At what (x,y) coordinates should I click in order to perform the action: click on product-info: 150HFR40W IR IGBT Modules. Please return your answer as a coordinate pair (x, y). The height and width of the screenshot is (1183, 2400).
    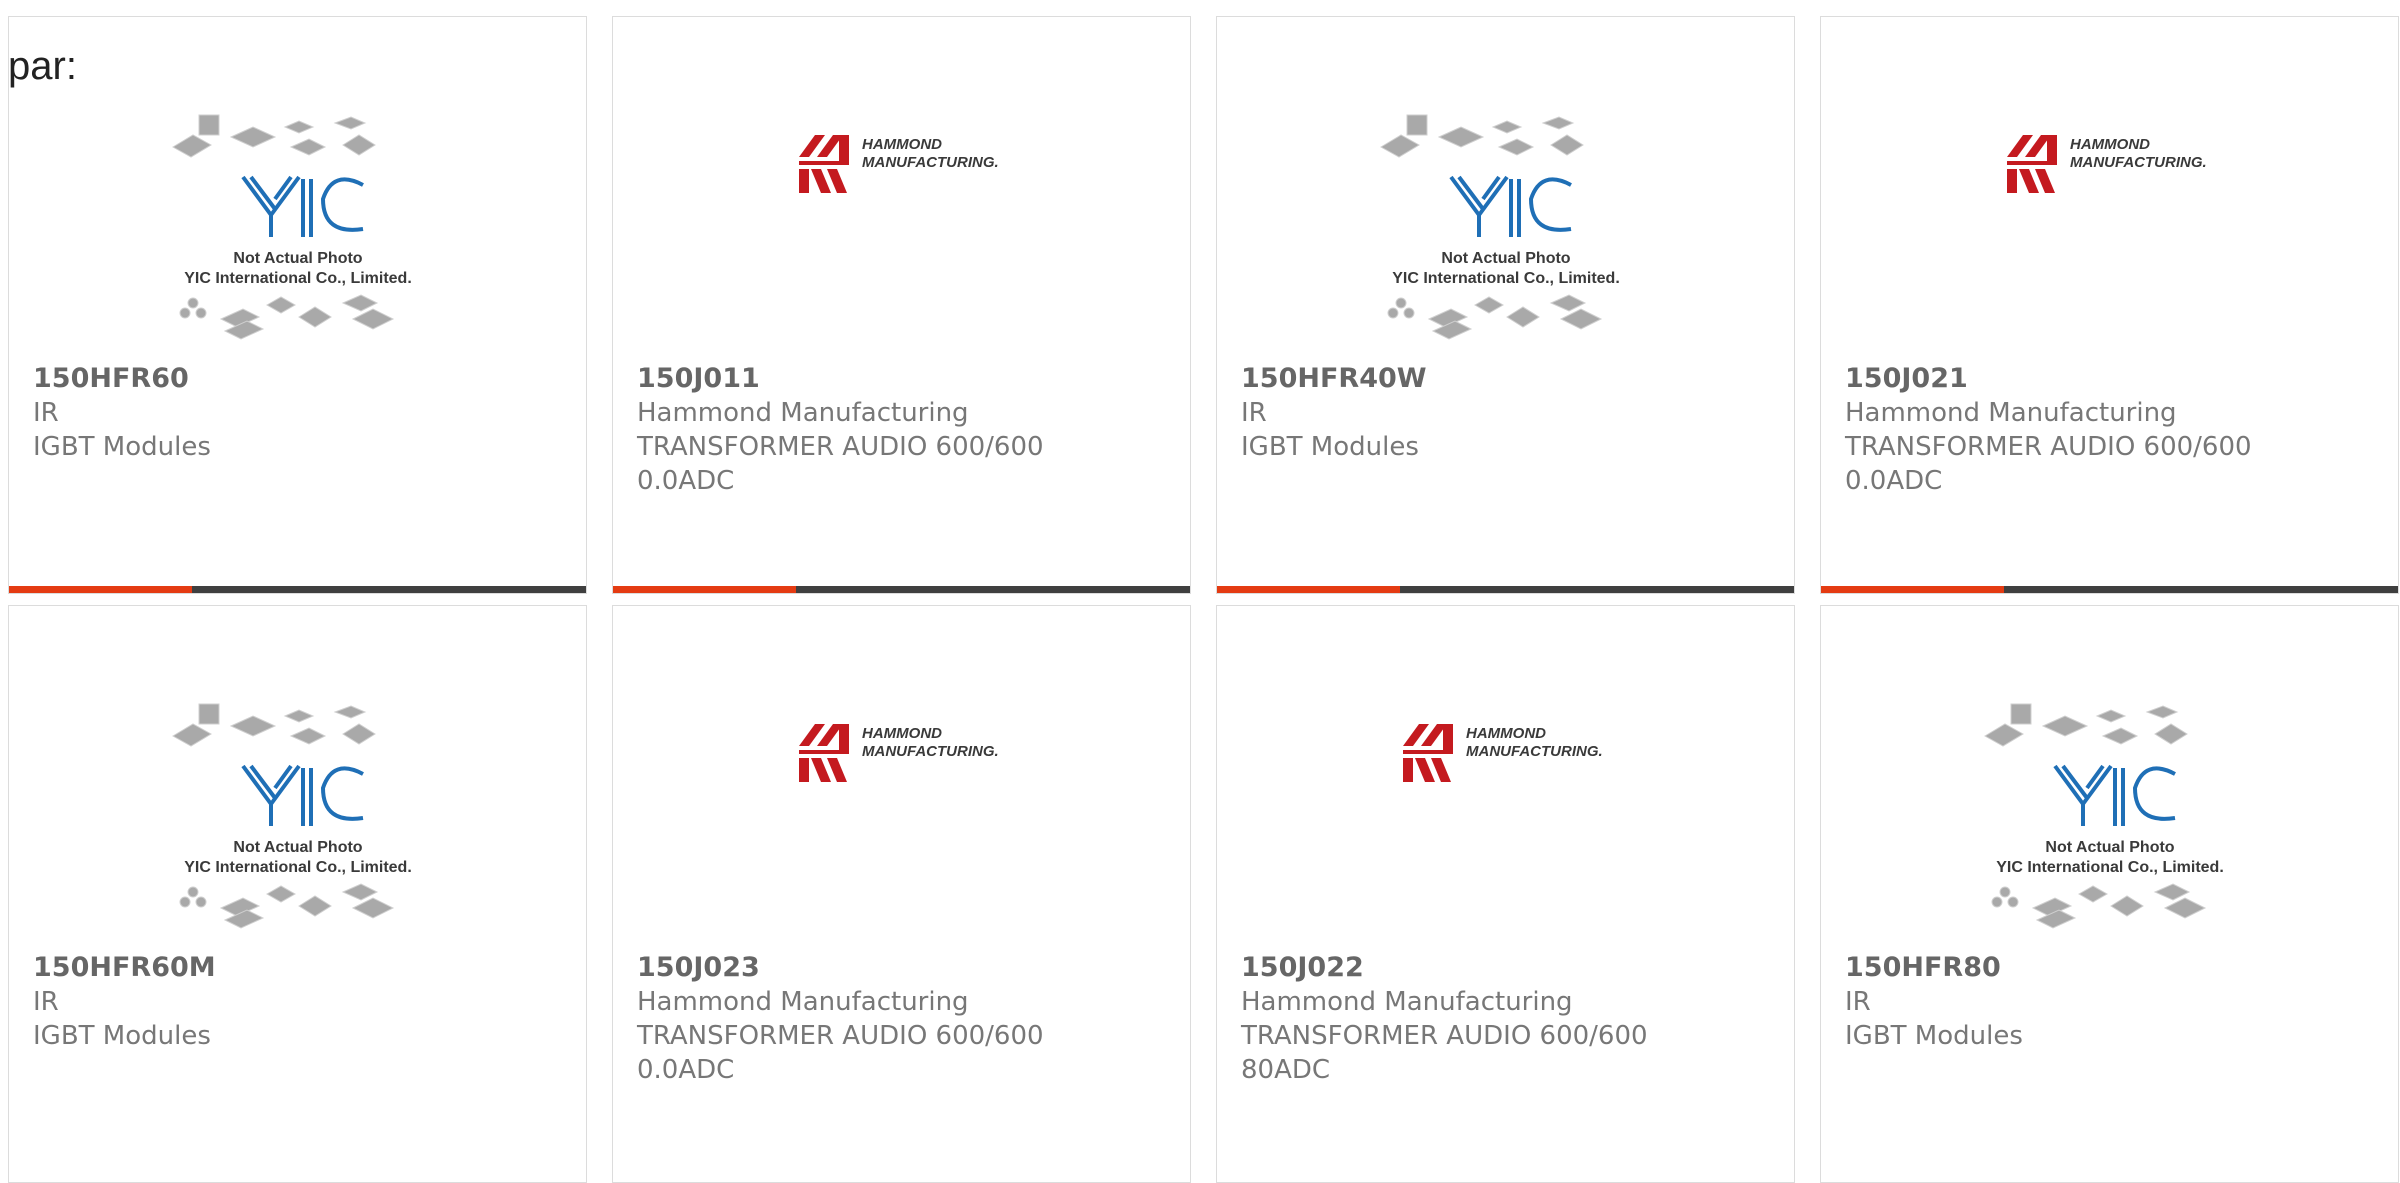
    Looking at the image, I should click on (1509, 413).